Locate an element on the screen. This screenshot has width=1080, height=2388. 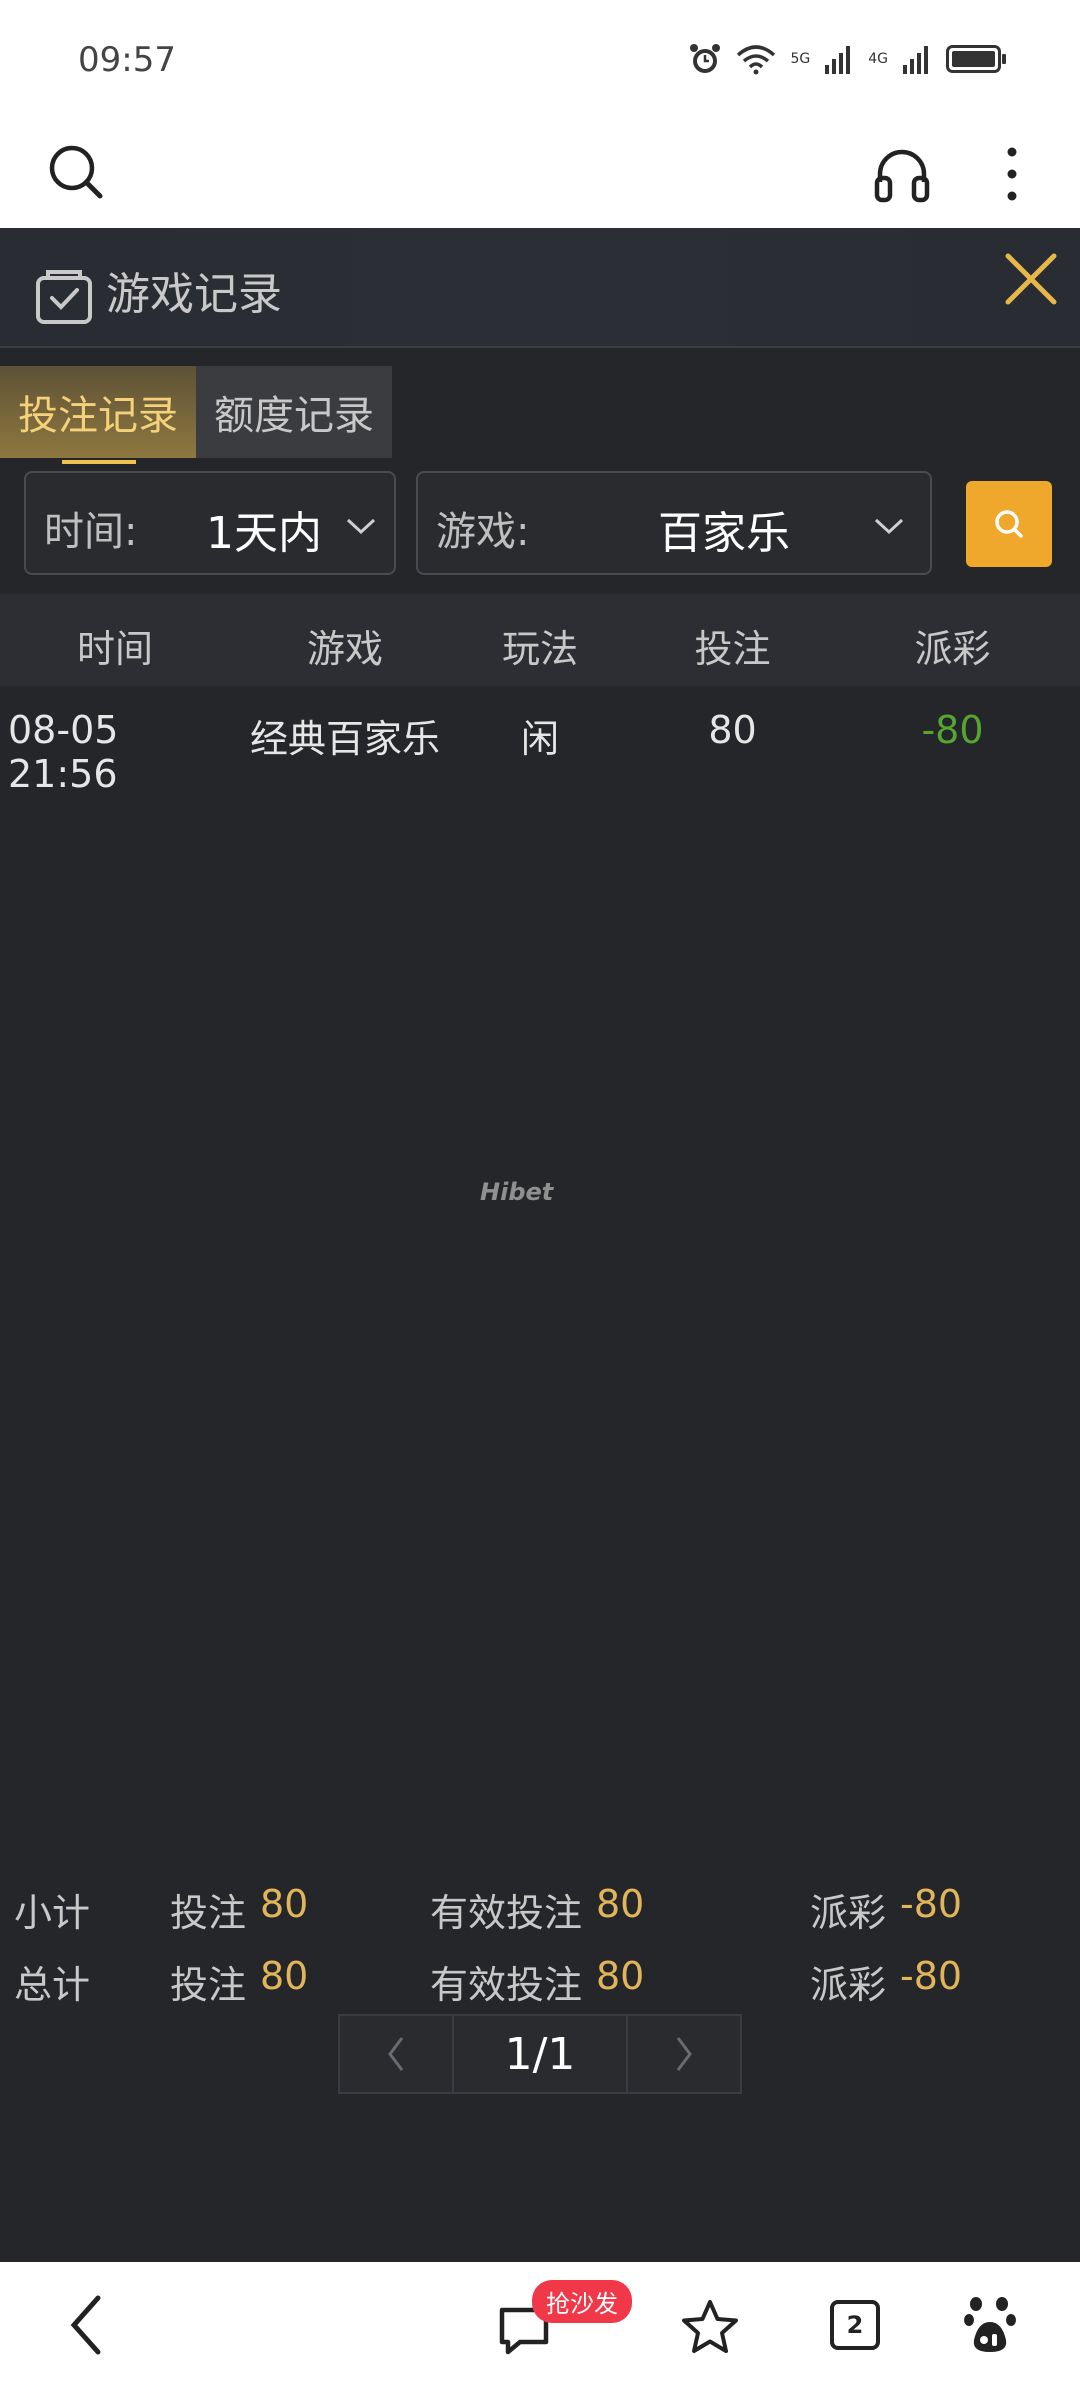
status-time: 09:57 is located at coordinates (127, 60).